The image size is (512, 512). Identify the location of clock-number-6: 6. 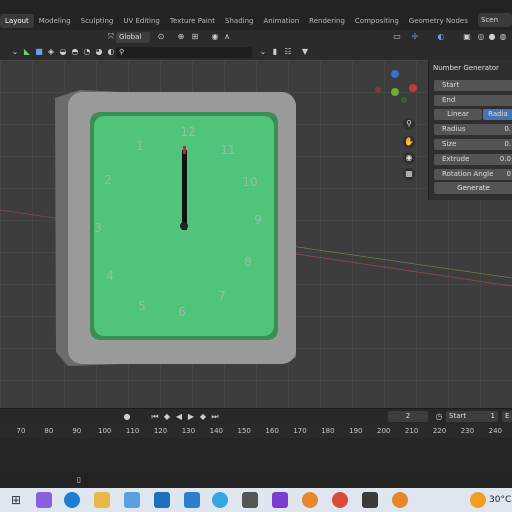
(182, 312).